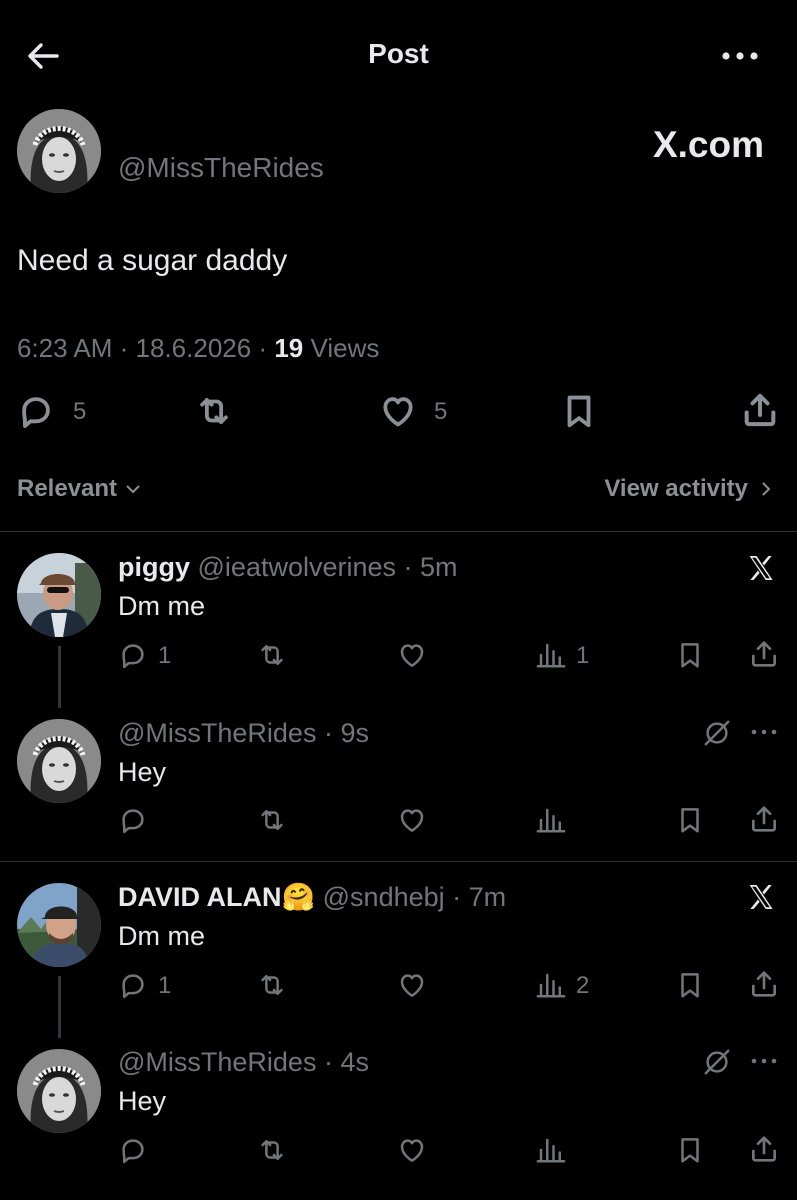  Describe the element at coordinates (441, 411) in the screenshot. I see `like-count: 5` at that location.